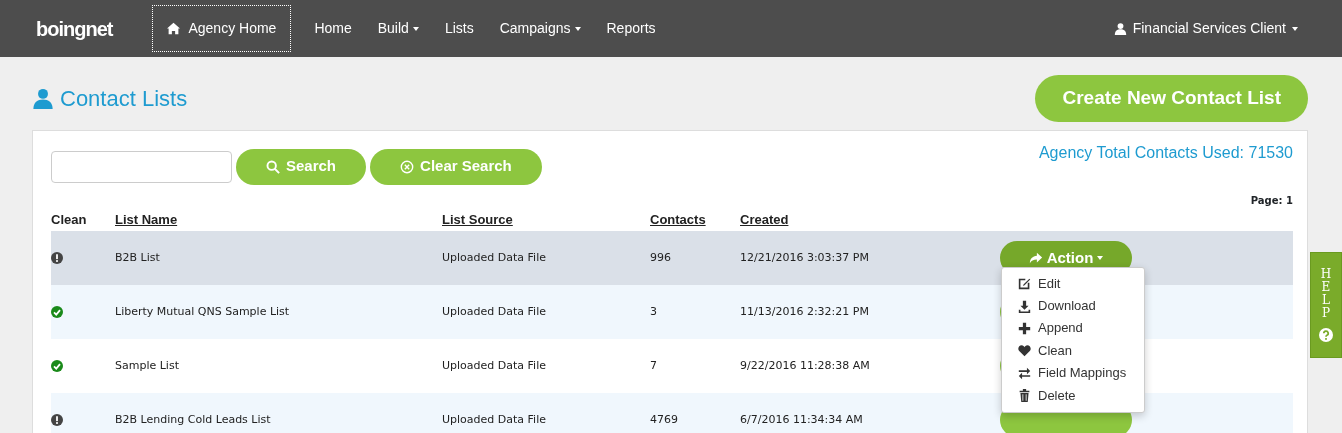 The width and height of the screenshot is (1342, 433). Describe the element at coordinates (1271, 200) in the screenshot. I see `page-number: Page: 1` at that location.